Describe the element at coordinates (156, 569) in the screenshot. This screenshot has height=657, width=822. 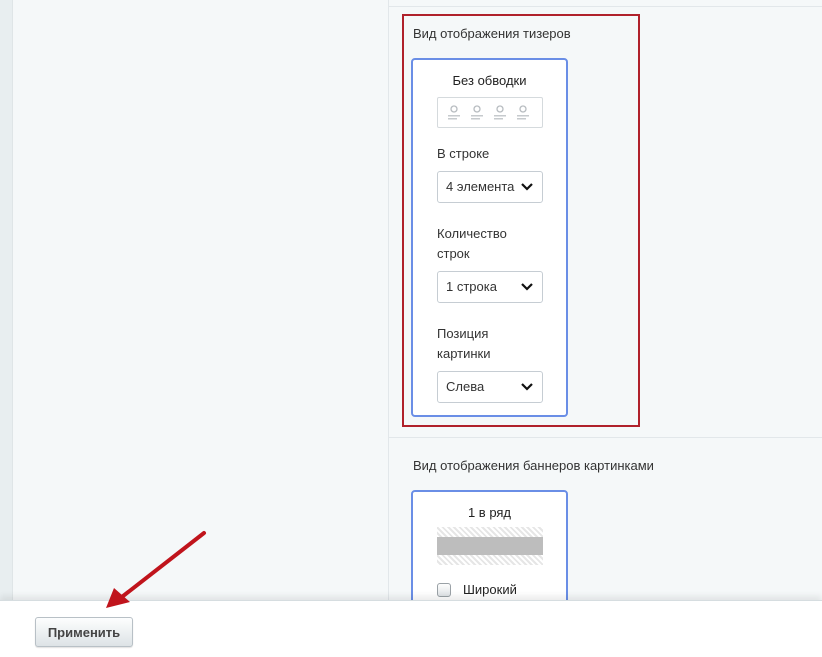
I see `annotation-arrow-icon` at that location.